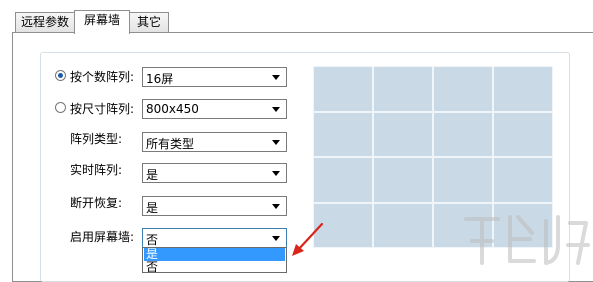  What do you see at coordinates (214, 267) in the screenshot?
I see `dropdown-option-no: 否` at bounding box center [214, 267].